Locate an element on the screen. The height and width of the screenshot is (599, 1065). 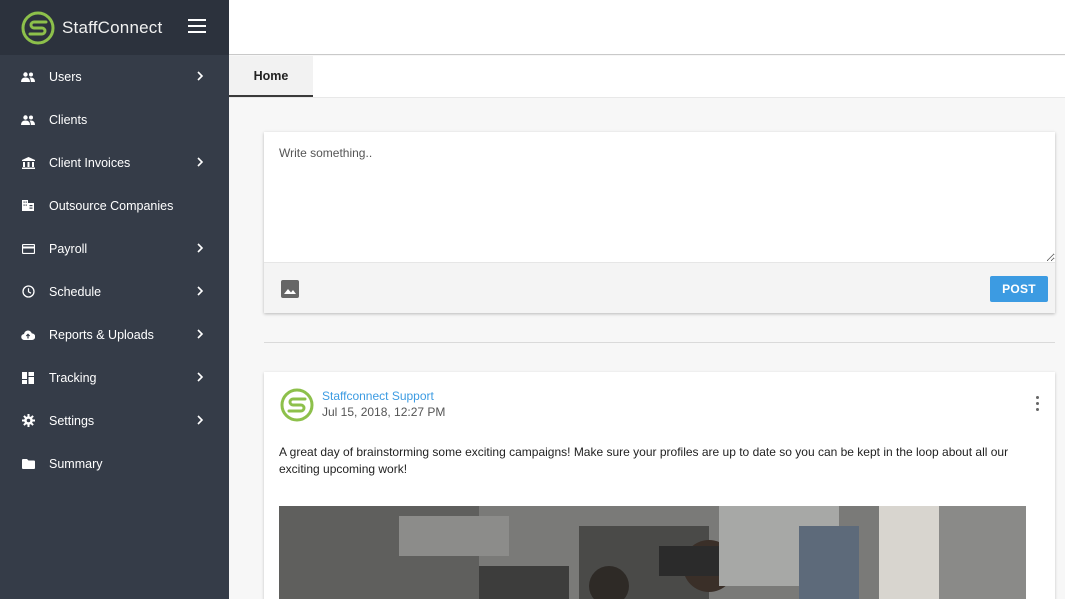
sidebar-item-label: Outsource Companies is located at coordinates (111, 205).